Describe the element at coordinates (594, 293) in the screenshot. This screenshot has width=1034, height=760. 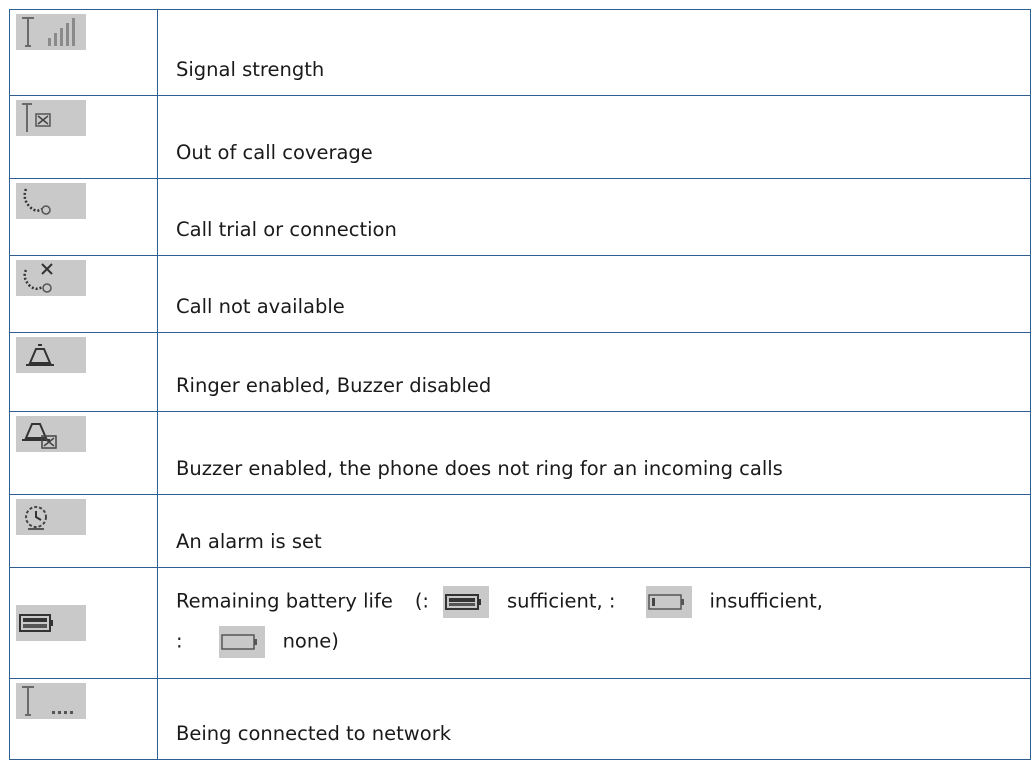
I see `icon-description: Call not available` at that location.